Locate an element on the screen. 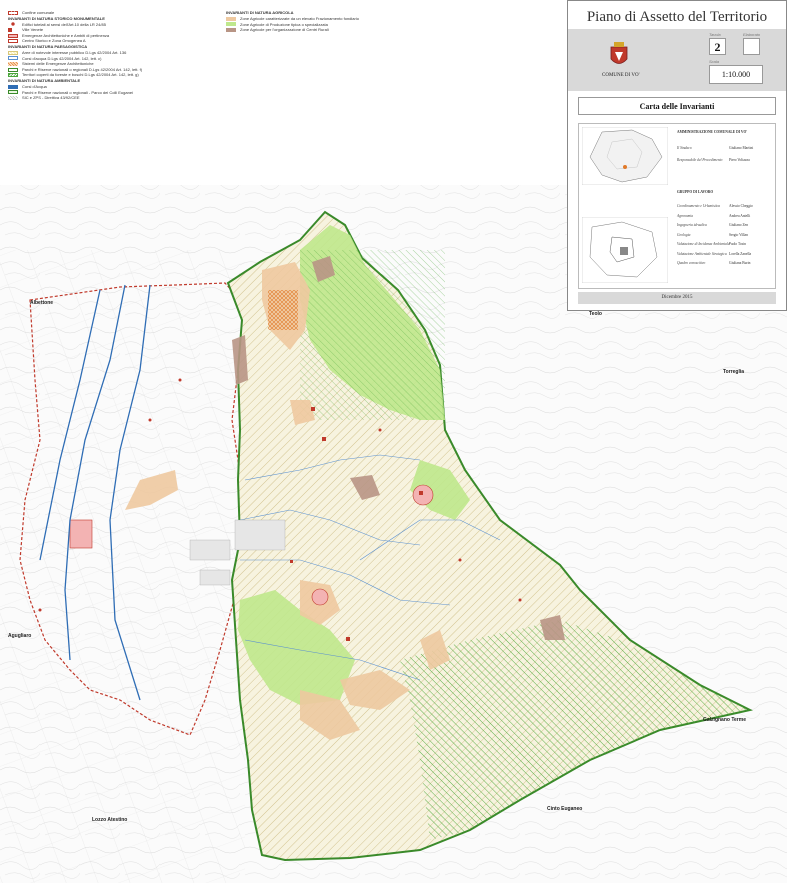 The width and height of the screenshot is (787, 883). team-member: Paolo Tosin is located at coordinates (737, 244).